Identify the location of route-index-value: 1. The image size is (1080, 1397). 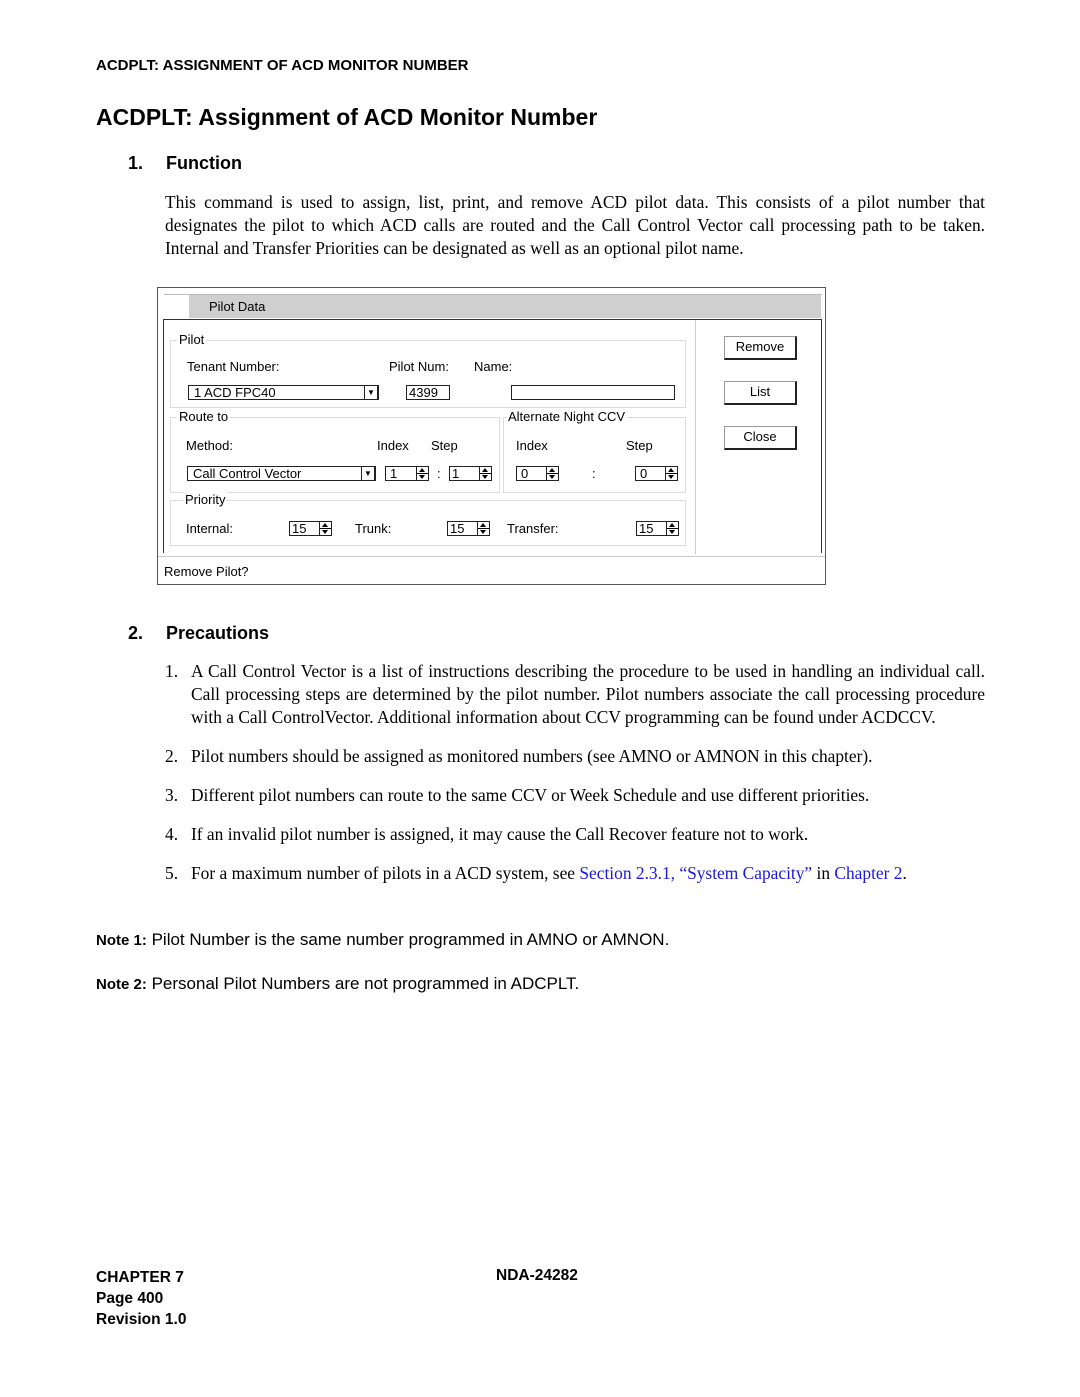
(401, 473).